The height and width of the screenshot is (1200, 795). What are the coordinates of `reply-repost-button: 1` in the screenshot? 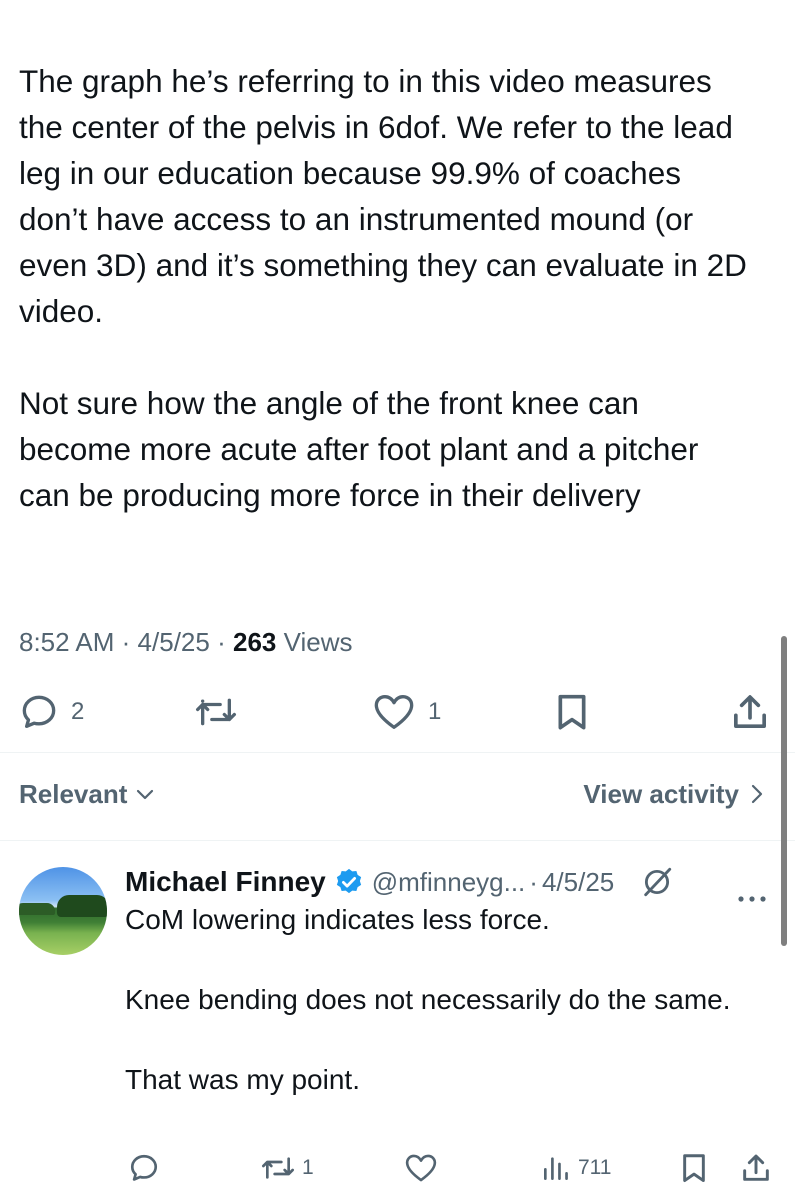 It's located at (287, 1168).